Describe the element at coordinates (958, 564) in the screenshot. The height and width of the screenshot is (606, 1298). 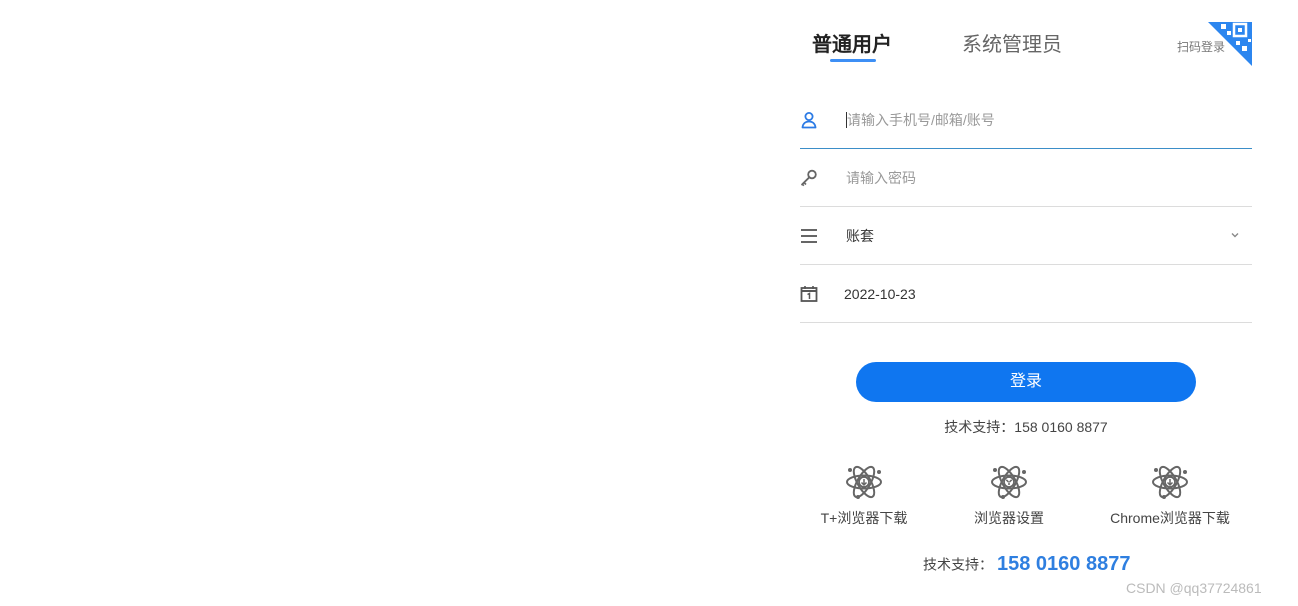
I see `tech-support-label: 技术支持：` at that location.